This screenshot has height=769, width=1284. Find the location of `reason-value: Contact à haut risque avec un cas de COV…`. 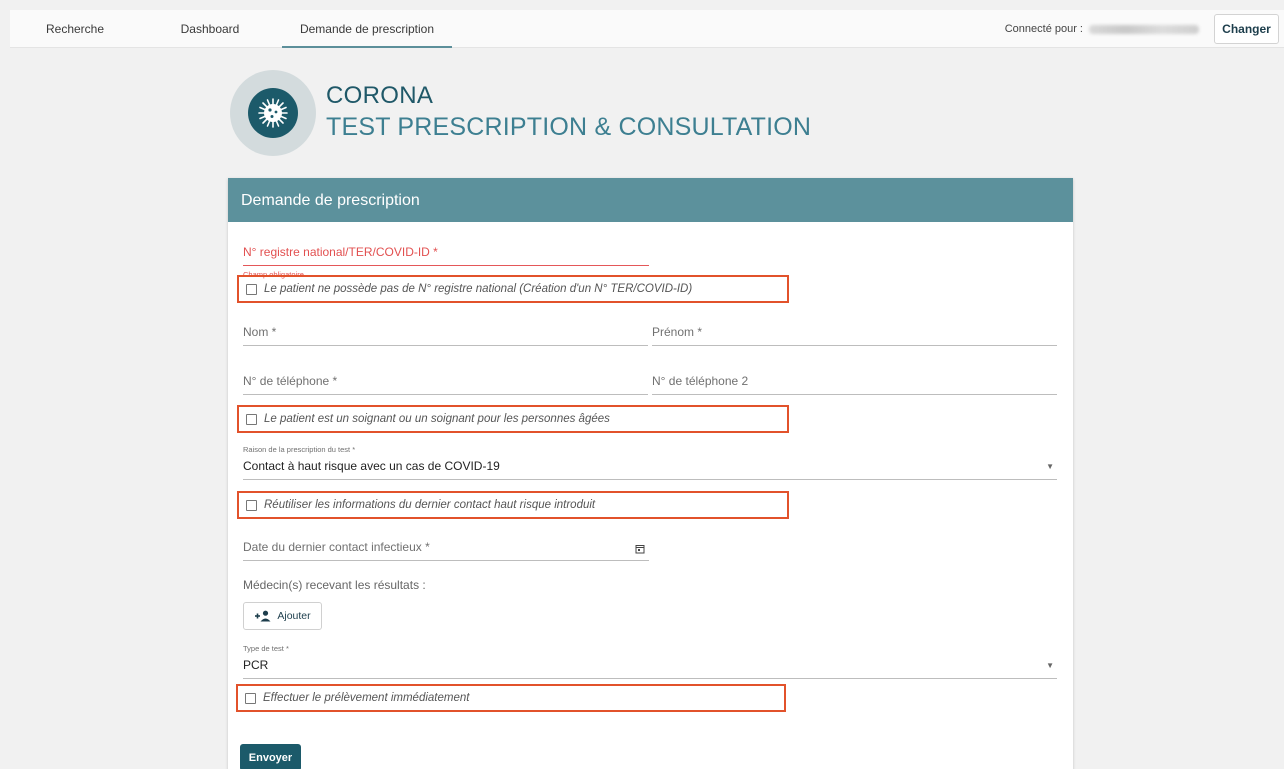

reason-value: Contact à haut risque avec un cas de COV… is located at coordinates (371, 466).